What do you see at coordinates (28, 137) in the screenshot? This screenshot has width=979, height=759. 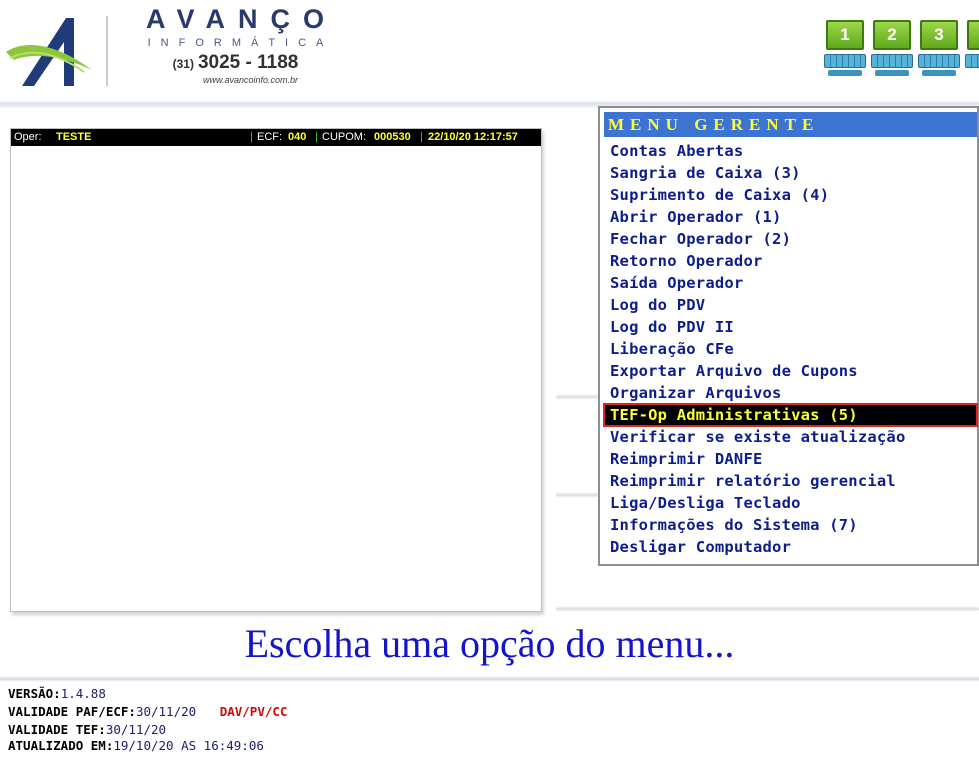 I see `oper-label: Oper:` at bounding box center [28, 137].